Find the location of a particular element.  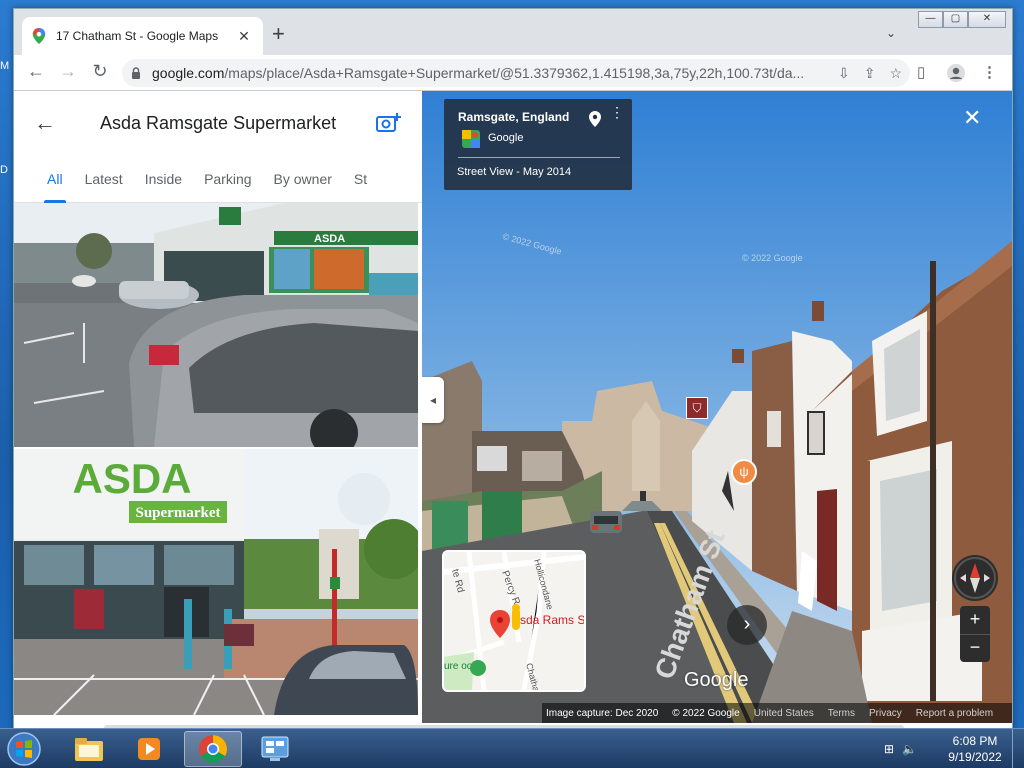

desktop-edge-text: M is located at coordinates (5, 66).